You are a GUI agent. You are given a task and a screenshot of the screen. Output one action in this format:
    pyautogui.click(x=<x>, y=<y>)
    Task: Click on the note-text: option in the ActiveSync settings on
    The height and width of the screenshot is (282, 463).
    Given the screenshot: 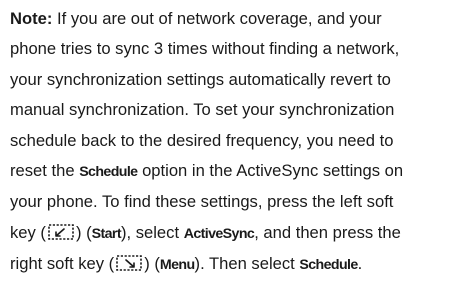 What is the action you would take?
    pyautogui.click(x=270, y=171)
    